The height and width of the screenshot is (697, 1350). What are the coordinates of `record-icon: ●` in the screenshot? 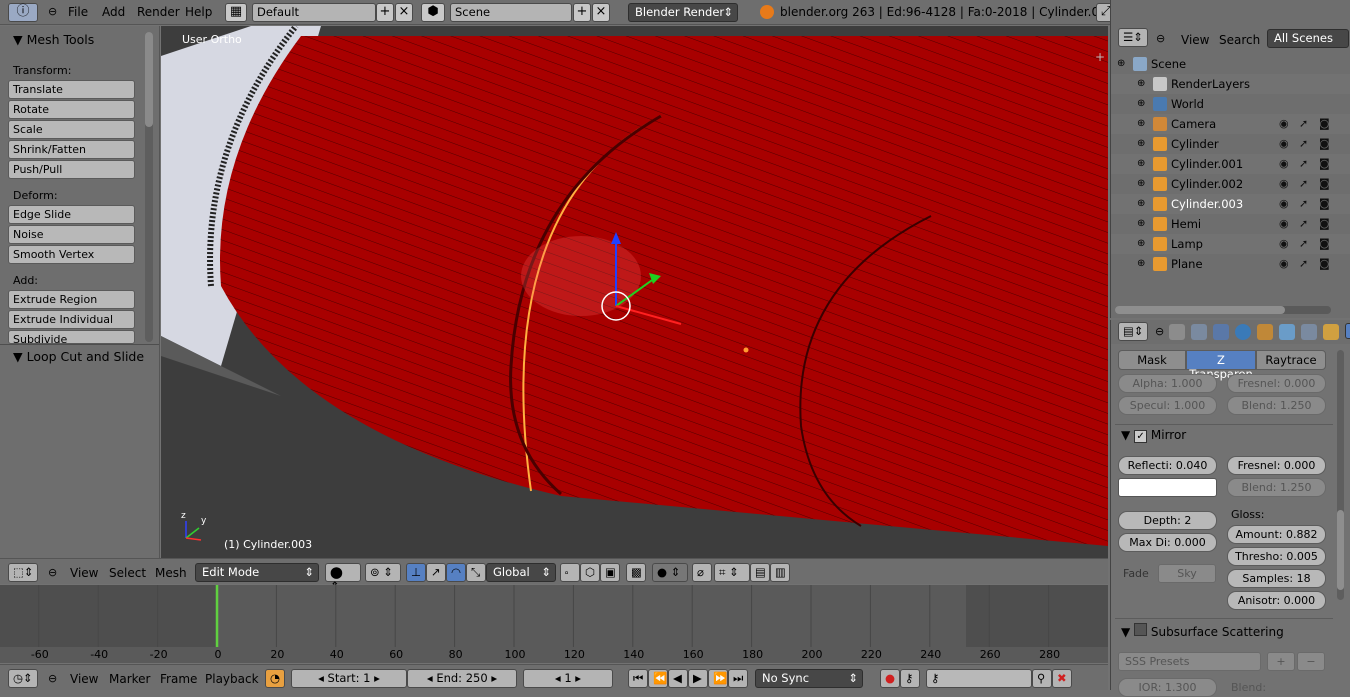 It's located at (890, 678).